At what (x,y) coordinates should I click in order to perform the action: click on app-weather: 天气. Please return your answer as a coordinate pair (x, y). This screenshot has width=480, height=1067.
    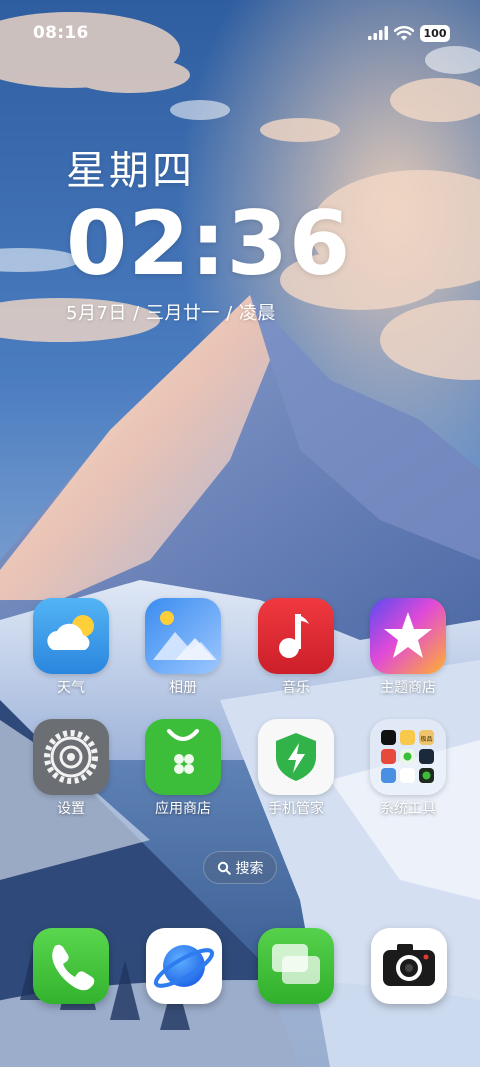
    Looking at the image, I should click on (71, 647).